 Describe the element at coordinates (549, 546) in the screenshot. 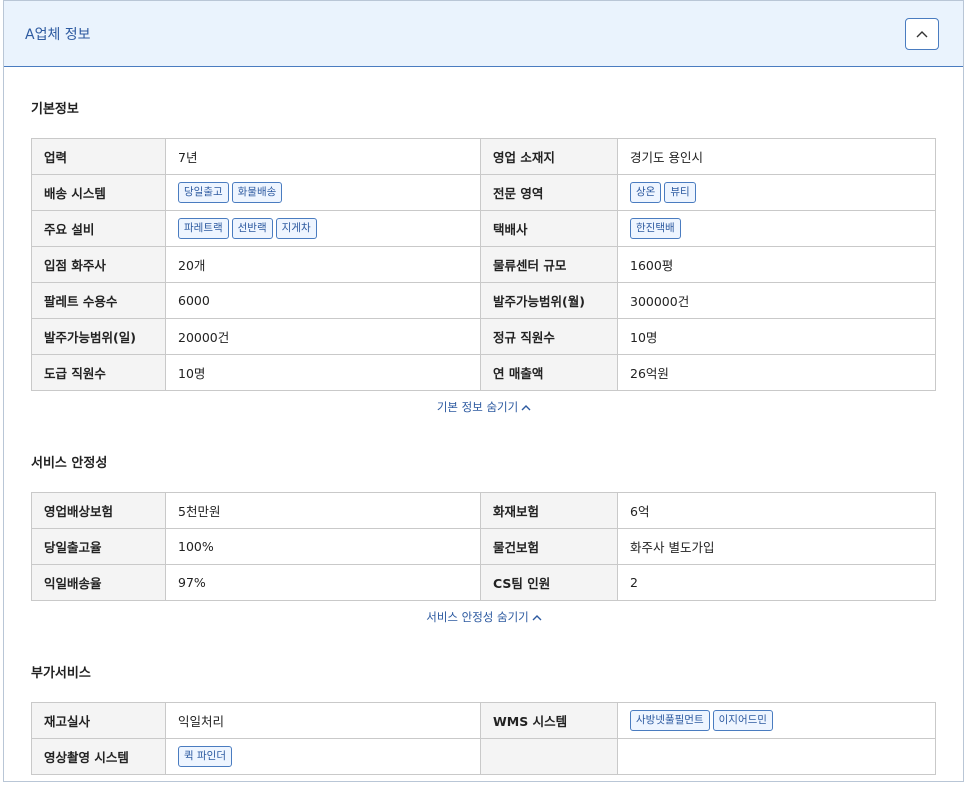

I see `field-label: 물건보험` at that location.